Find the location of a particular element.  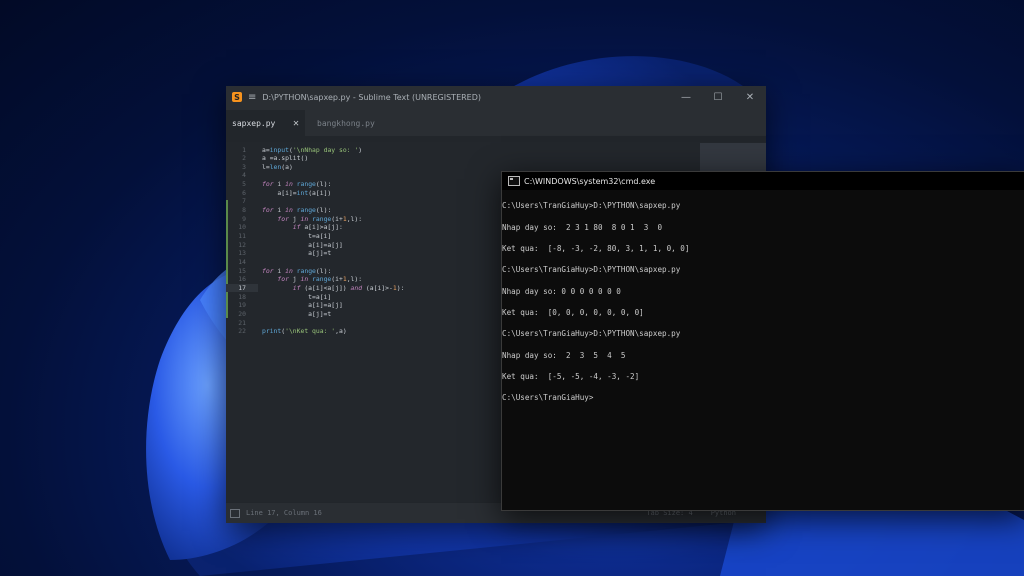

tab-bangkhong: bangkhong.py is located at coordinates (346, 123).